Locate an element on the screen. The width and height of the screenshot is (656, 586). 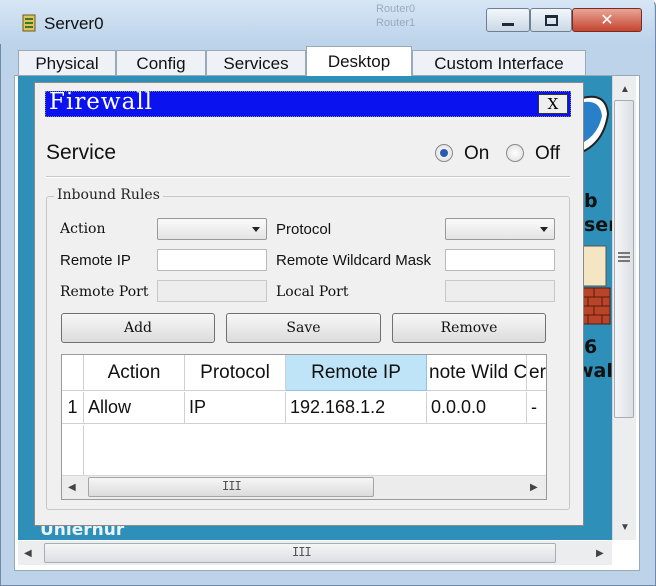
table-header-action: Action is located at coordinates (134, 373).